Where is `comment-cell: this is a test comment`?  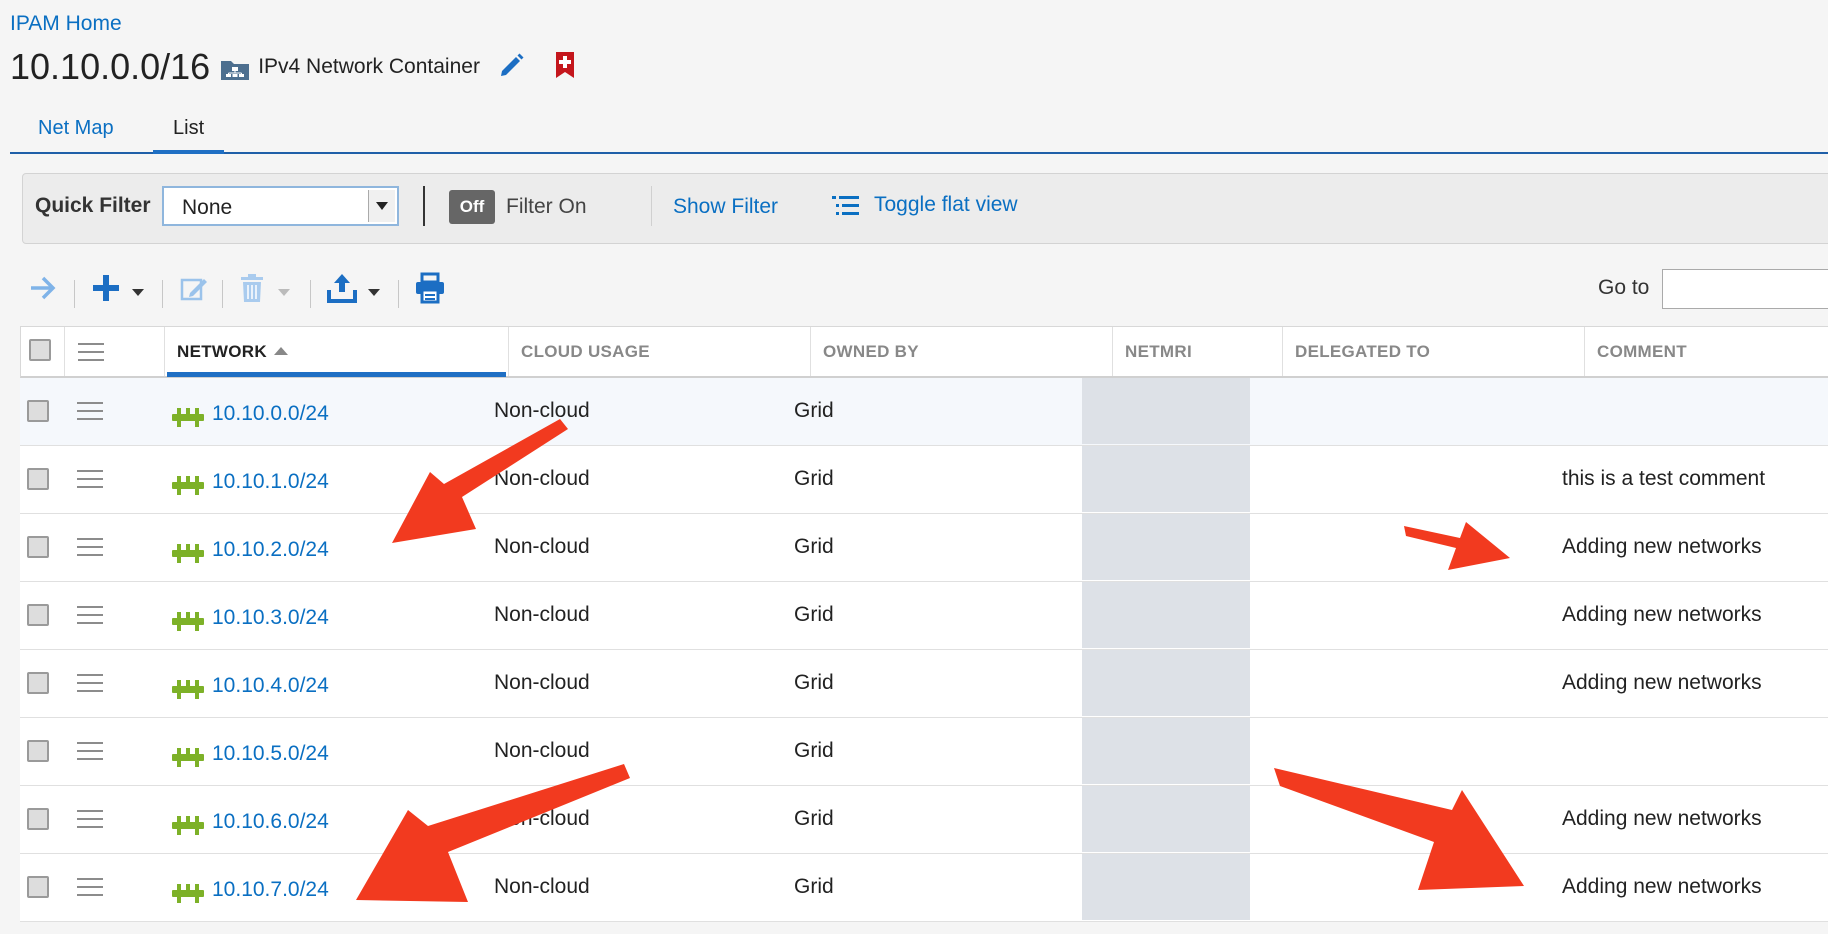 comment-cell: this is a test comment is located at coordinates (1664, 478).